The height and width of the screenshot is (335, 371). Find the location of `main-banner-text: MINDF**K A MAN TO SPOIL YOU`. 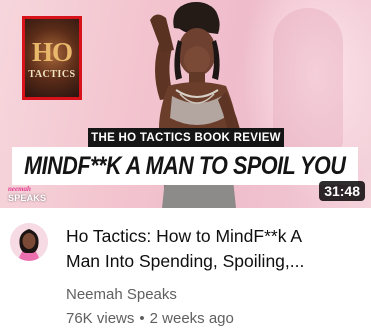

main-banner-text: MINDF**K A MAN TO SPOIL YOU is located at coordinates (185, 165).